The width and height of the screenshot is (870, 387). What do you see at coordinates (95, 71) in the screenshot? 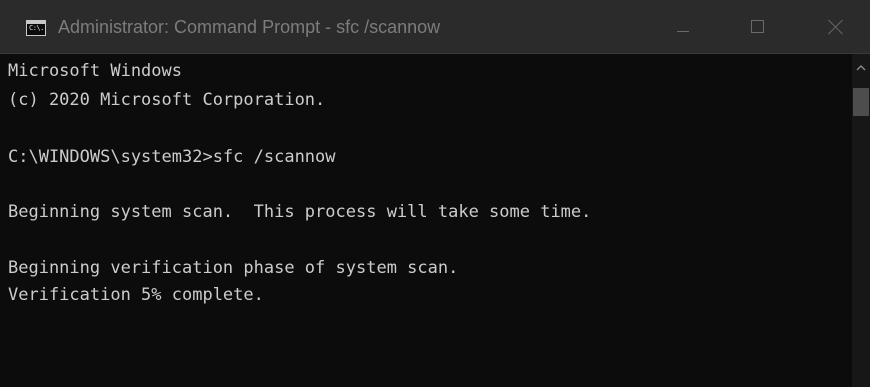
I see `console-line: Microsoft Windows` at bounding box center [95, 71].